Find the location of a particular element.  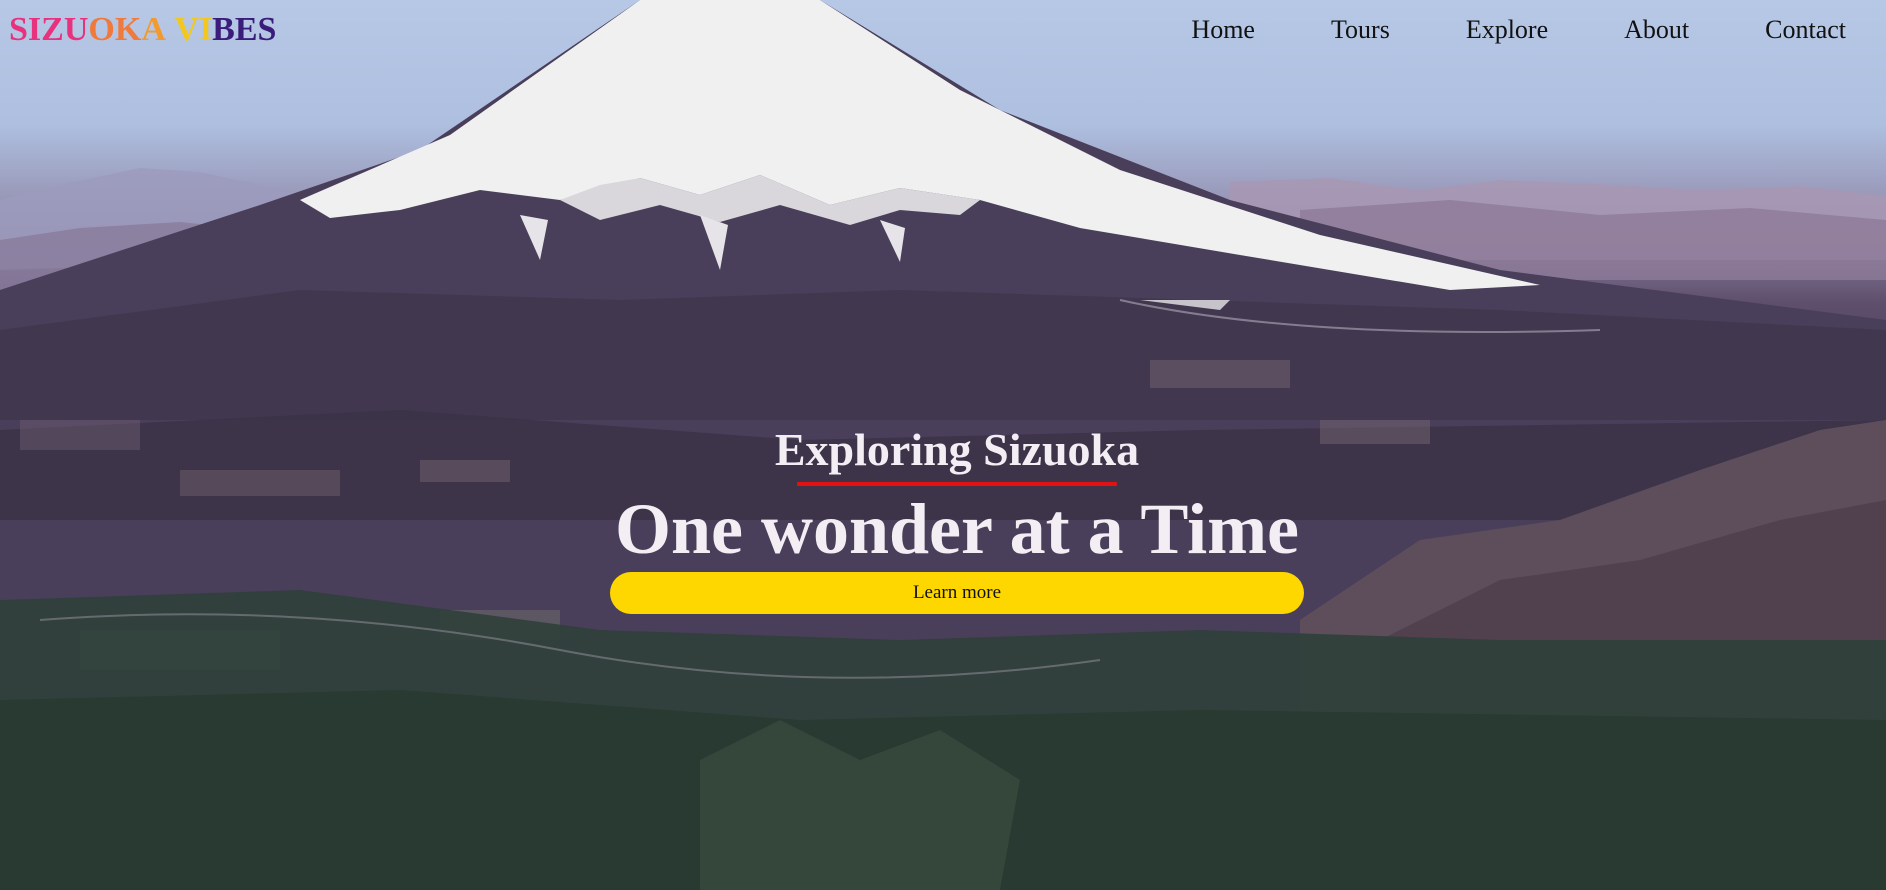

nav-tours-link: Tours is located at coordinates (1360, 30).